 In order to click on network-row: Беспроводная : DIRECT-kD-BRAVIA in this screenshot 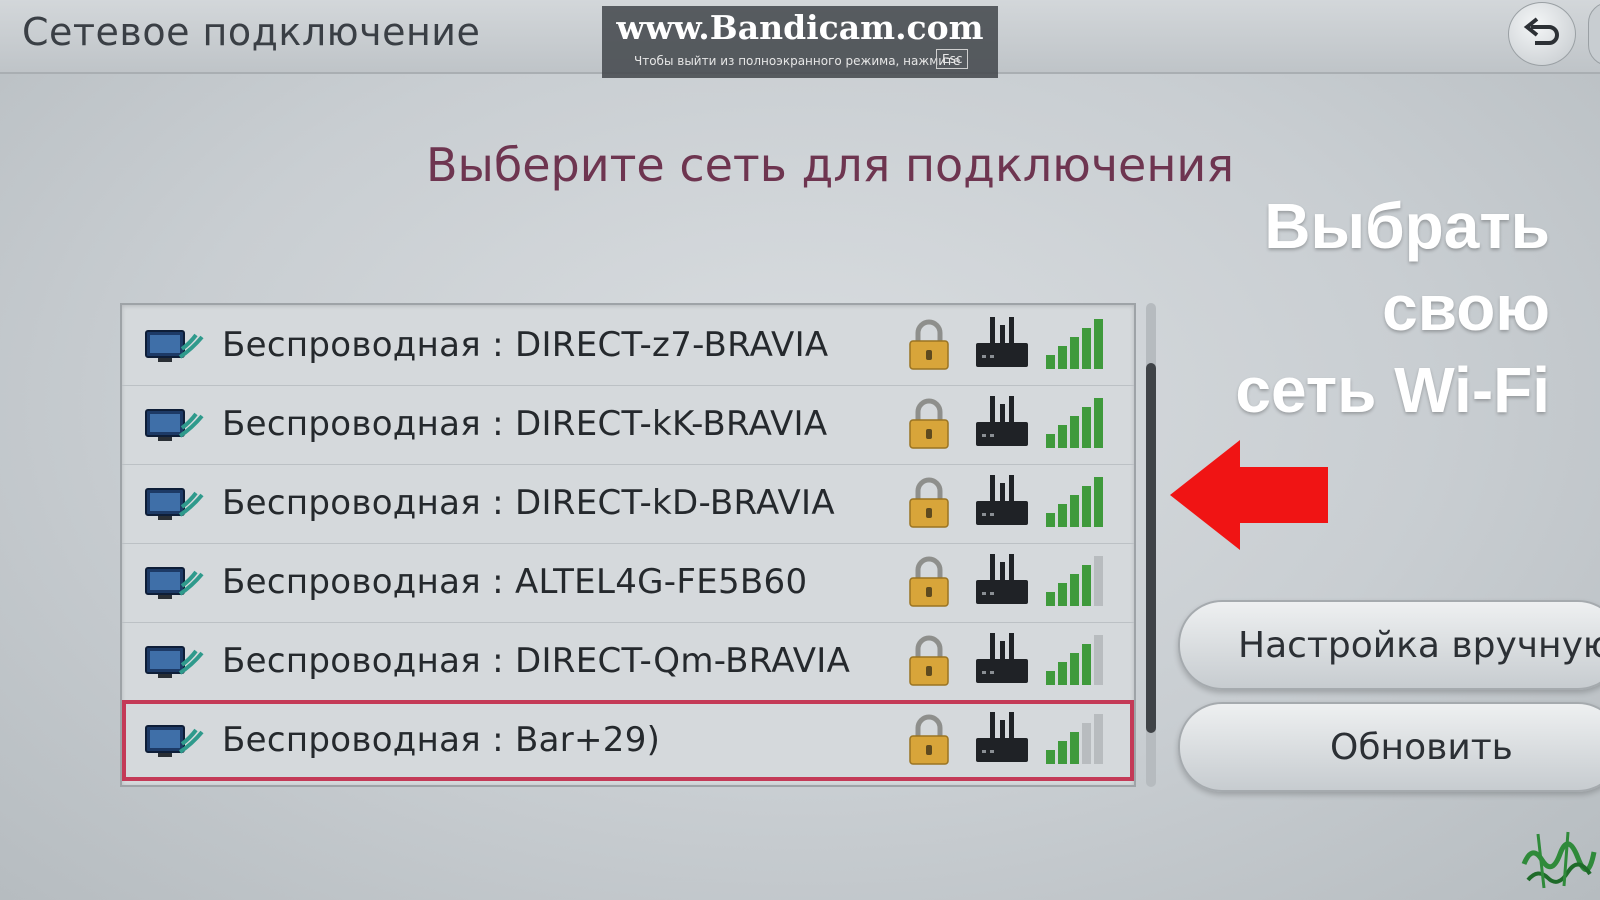, I will do `click(628, 503)`.